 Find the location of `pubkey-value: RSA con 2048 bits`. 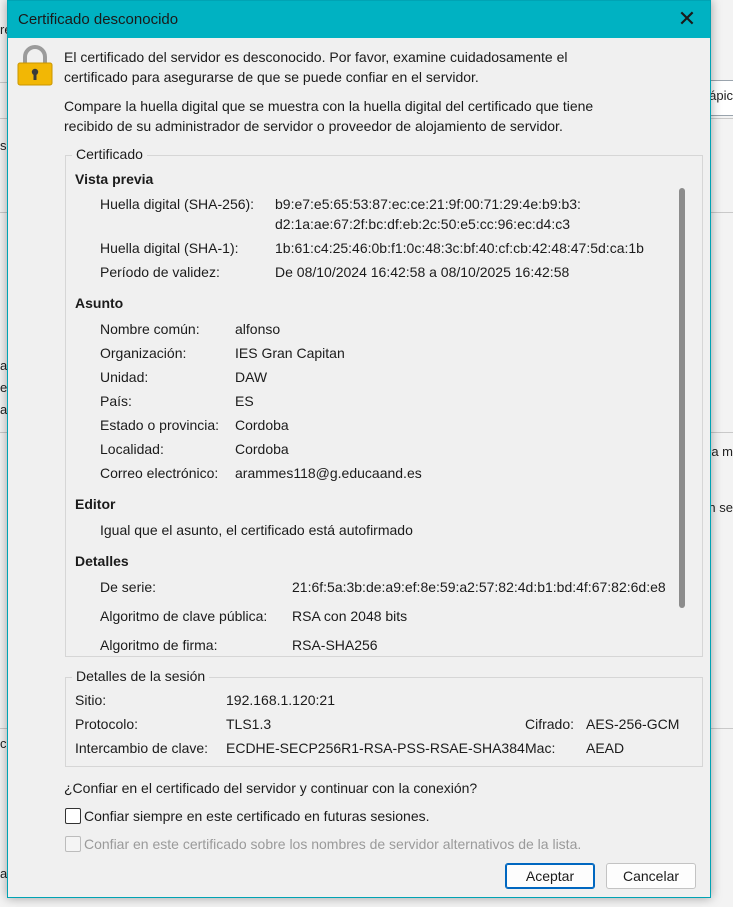

pubkey-value: RSA con 2048 bits is located at coordinates (350, 616).